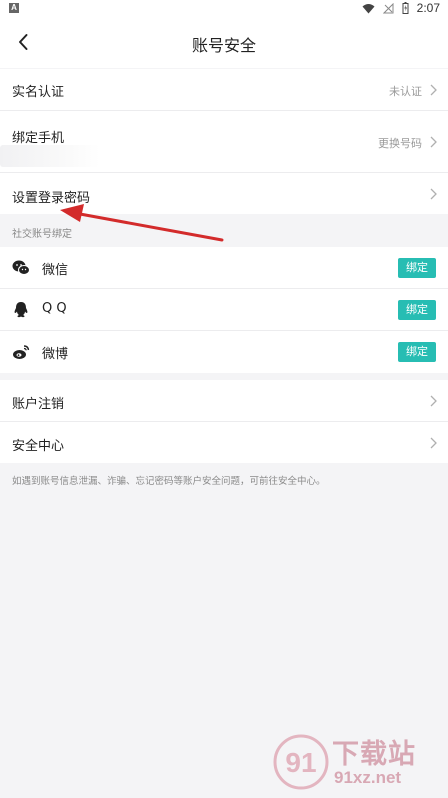 This screenshot has height=798, width=448. Describe the element at coordinates (38, 138) in the screenshot. I see `row-label: 绑定手机` at that location.